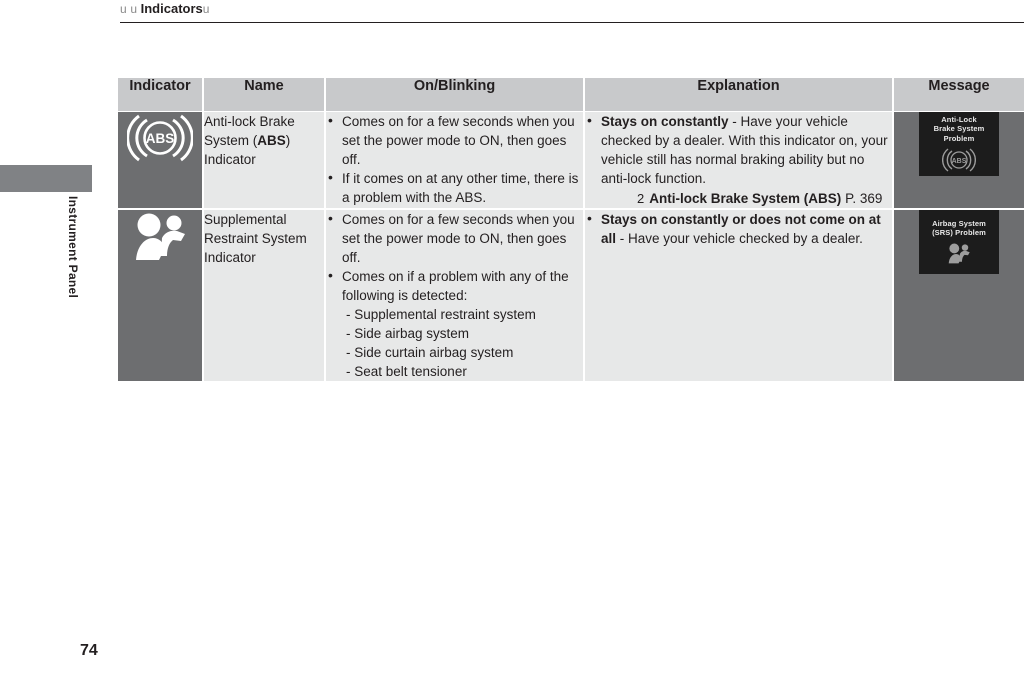  What do you see at coordinates (959, 128) in the screenshot?
I see `message-screen-text: Anti-Lock Brake System Problem` at bounding box center [959, 128].